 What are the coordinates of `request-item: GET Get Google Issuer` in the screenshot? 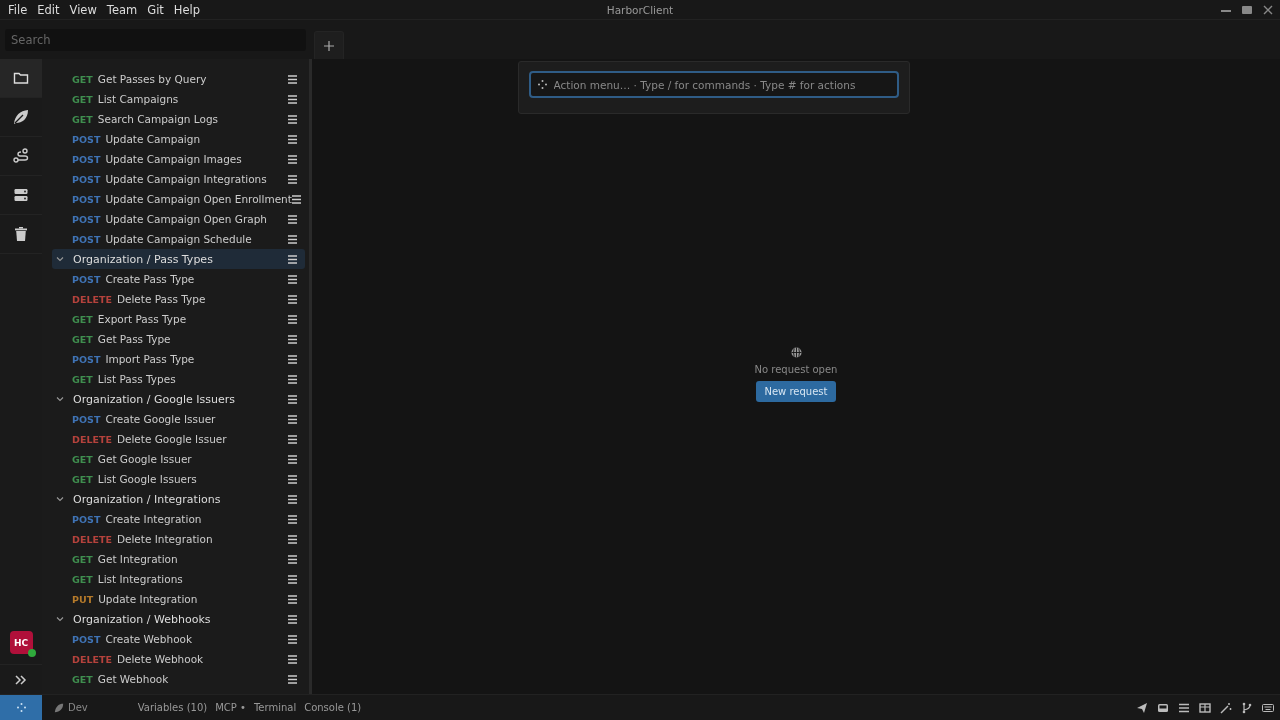 It's located at (178, 459).